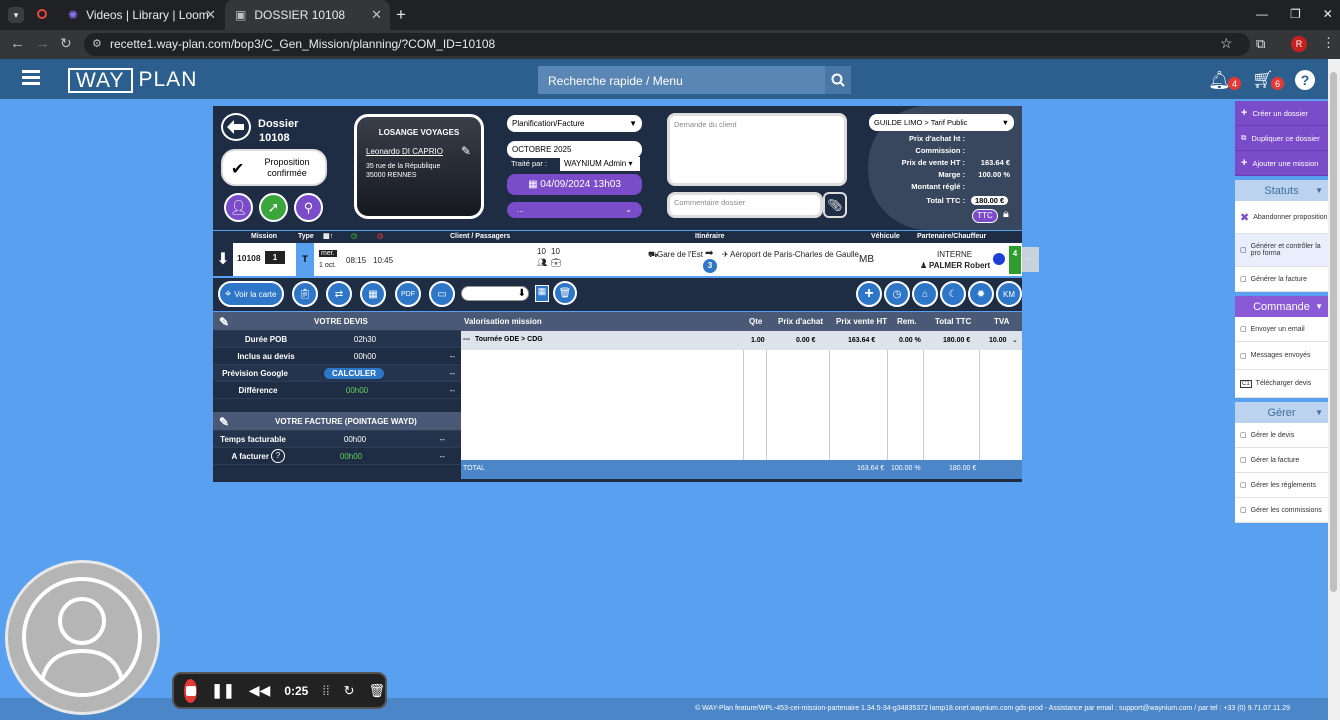  I want to click on commentaire-textarea: Commentaire dossier, so click(745, 205).